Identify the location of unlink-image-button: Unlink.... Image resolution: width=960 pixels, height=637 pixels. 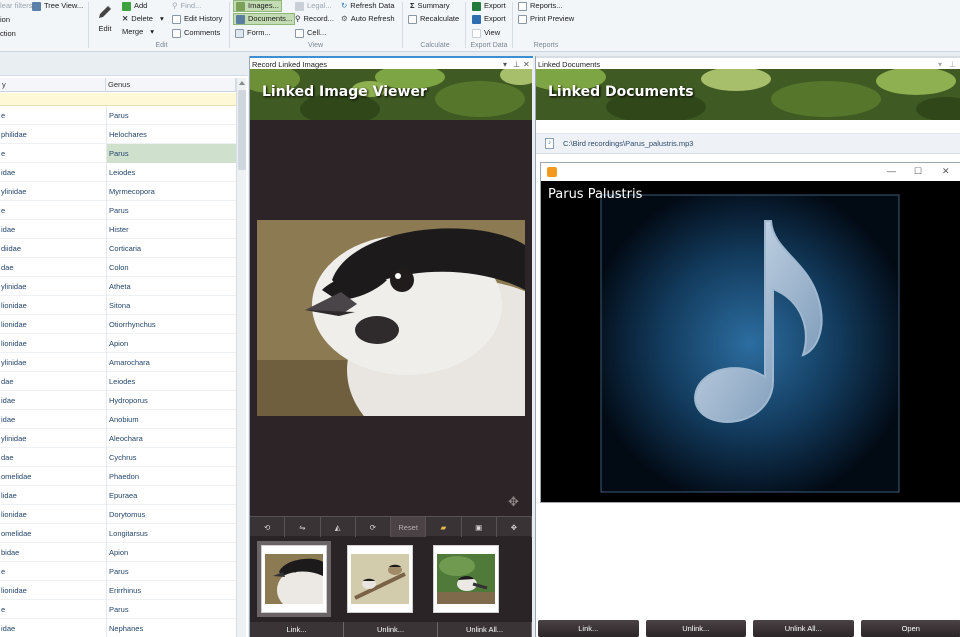
(391, 629).